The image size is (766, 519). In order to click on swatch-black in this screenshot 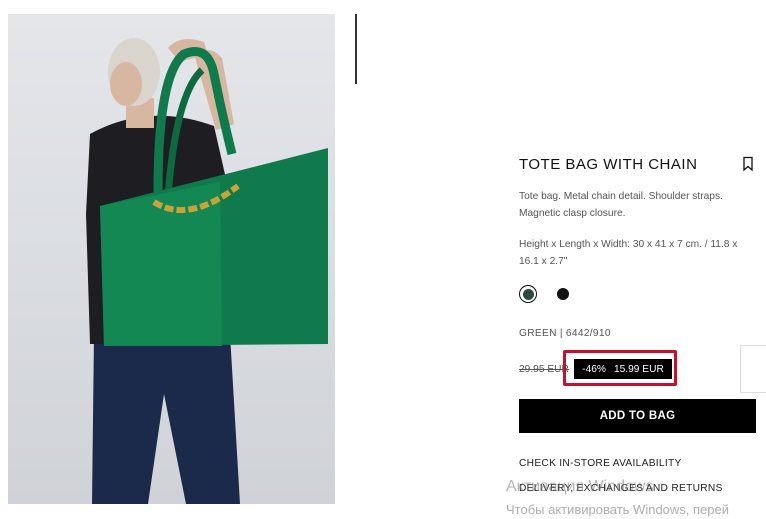, I will do `click(563, 294)`.